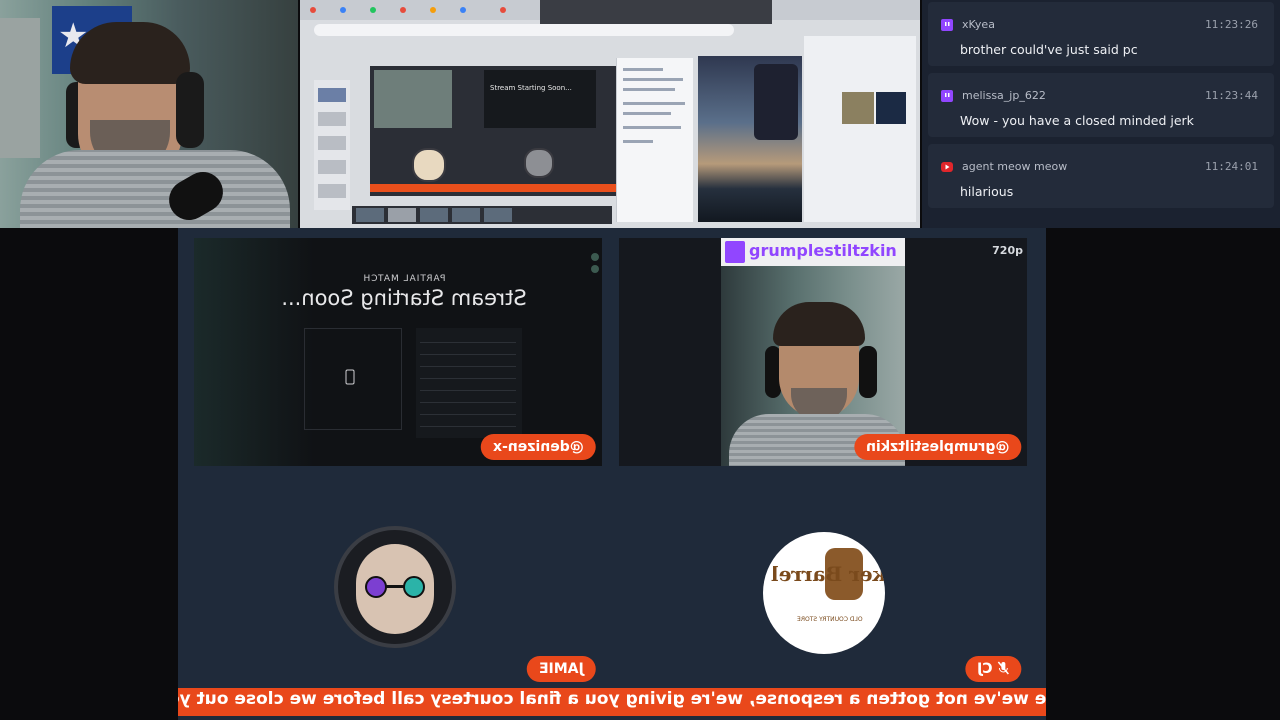 This screenshot has width=1280, height=720. Describe the element at coordinates (987, 191) in the screenshot. I see `chat-text: hilarious` at that location.